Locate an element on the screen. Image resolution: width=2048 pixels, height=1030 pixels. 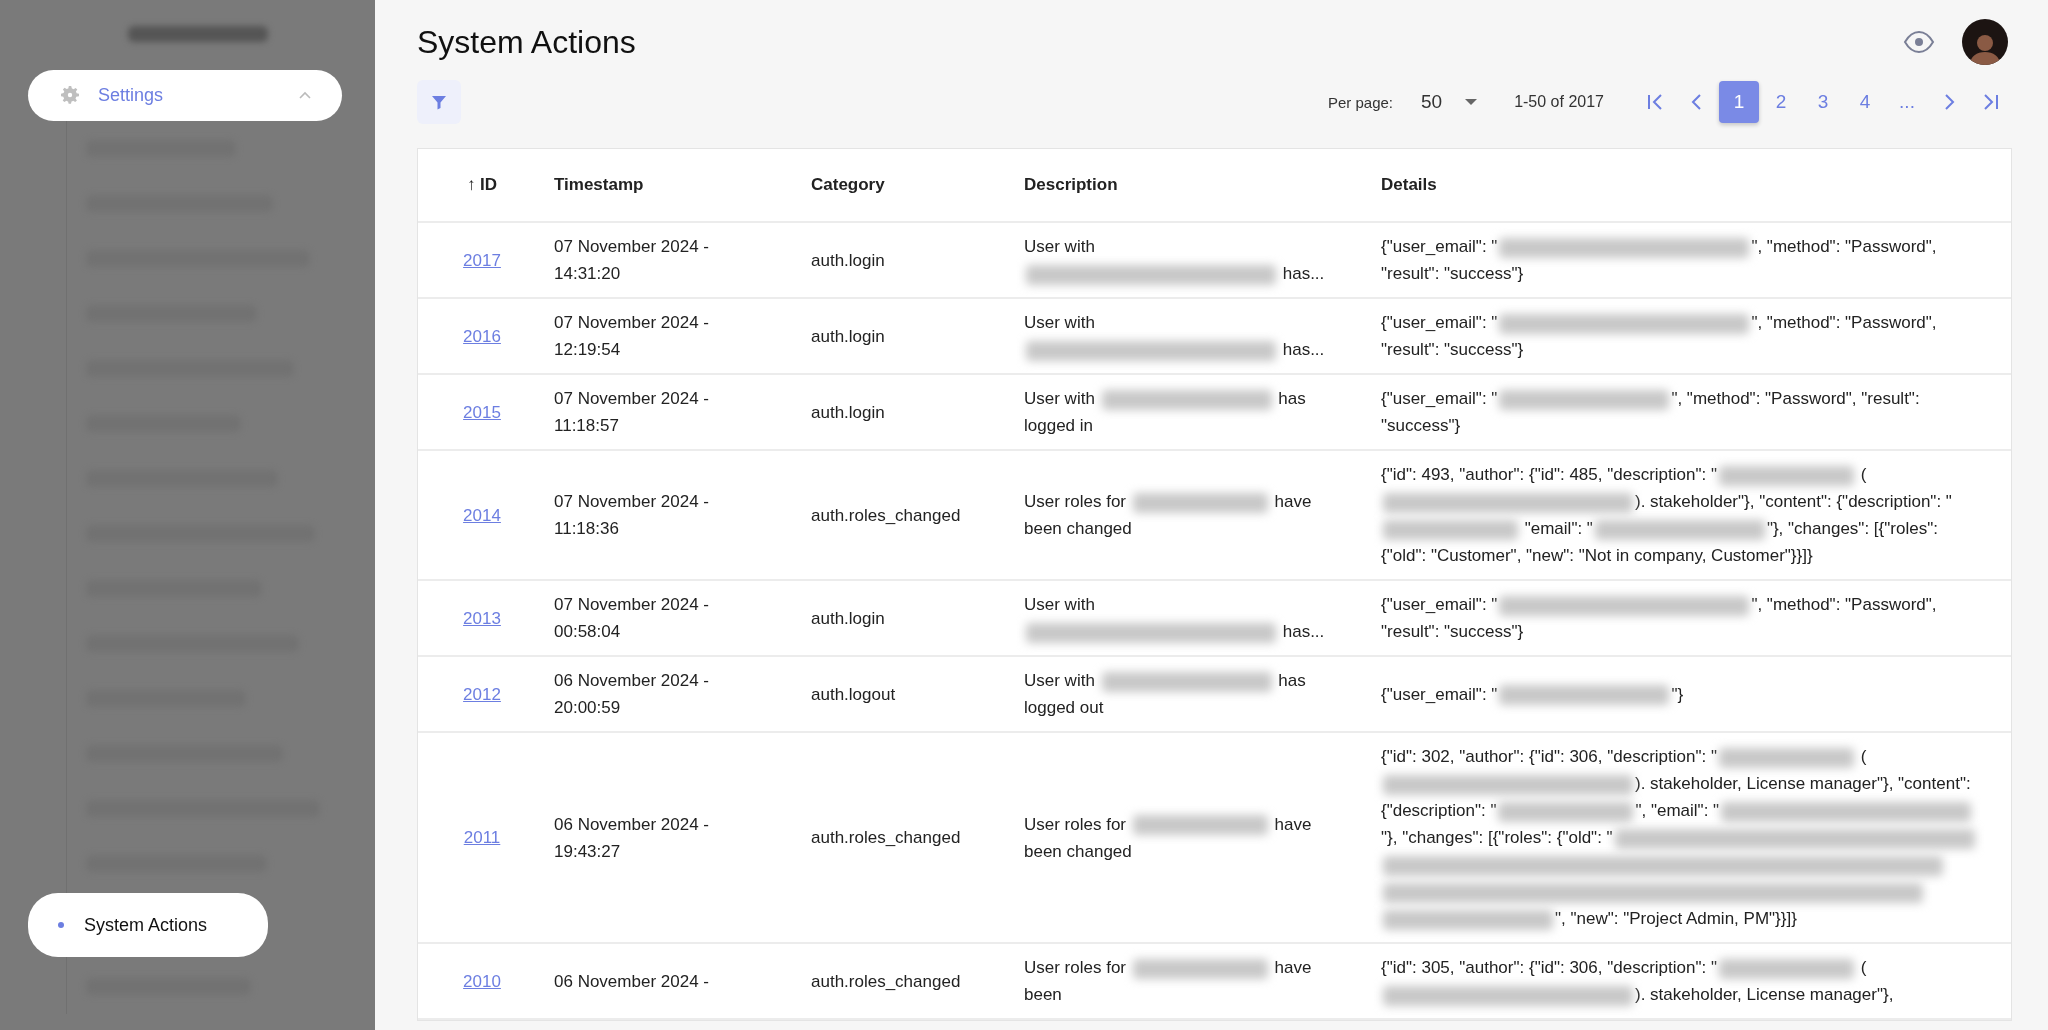
timestamp-text: 06 November 2024 - 20:00:59 is located at coordinates (631, 694).